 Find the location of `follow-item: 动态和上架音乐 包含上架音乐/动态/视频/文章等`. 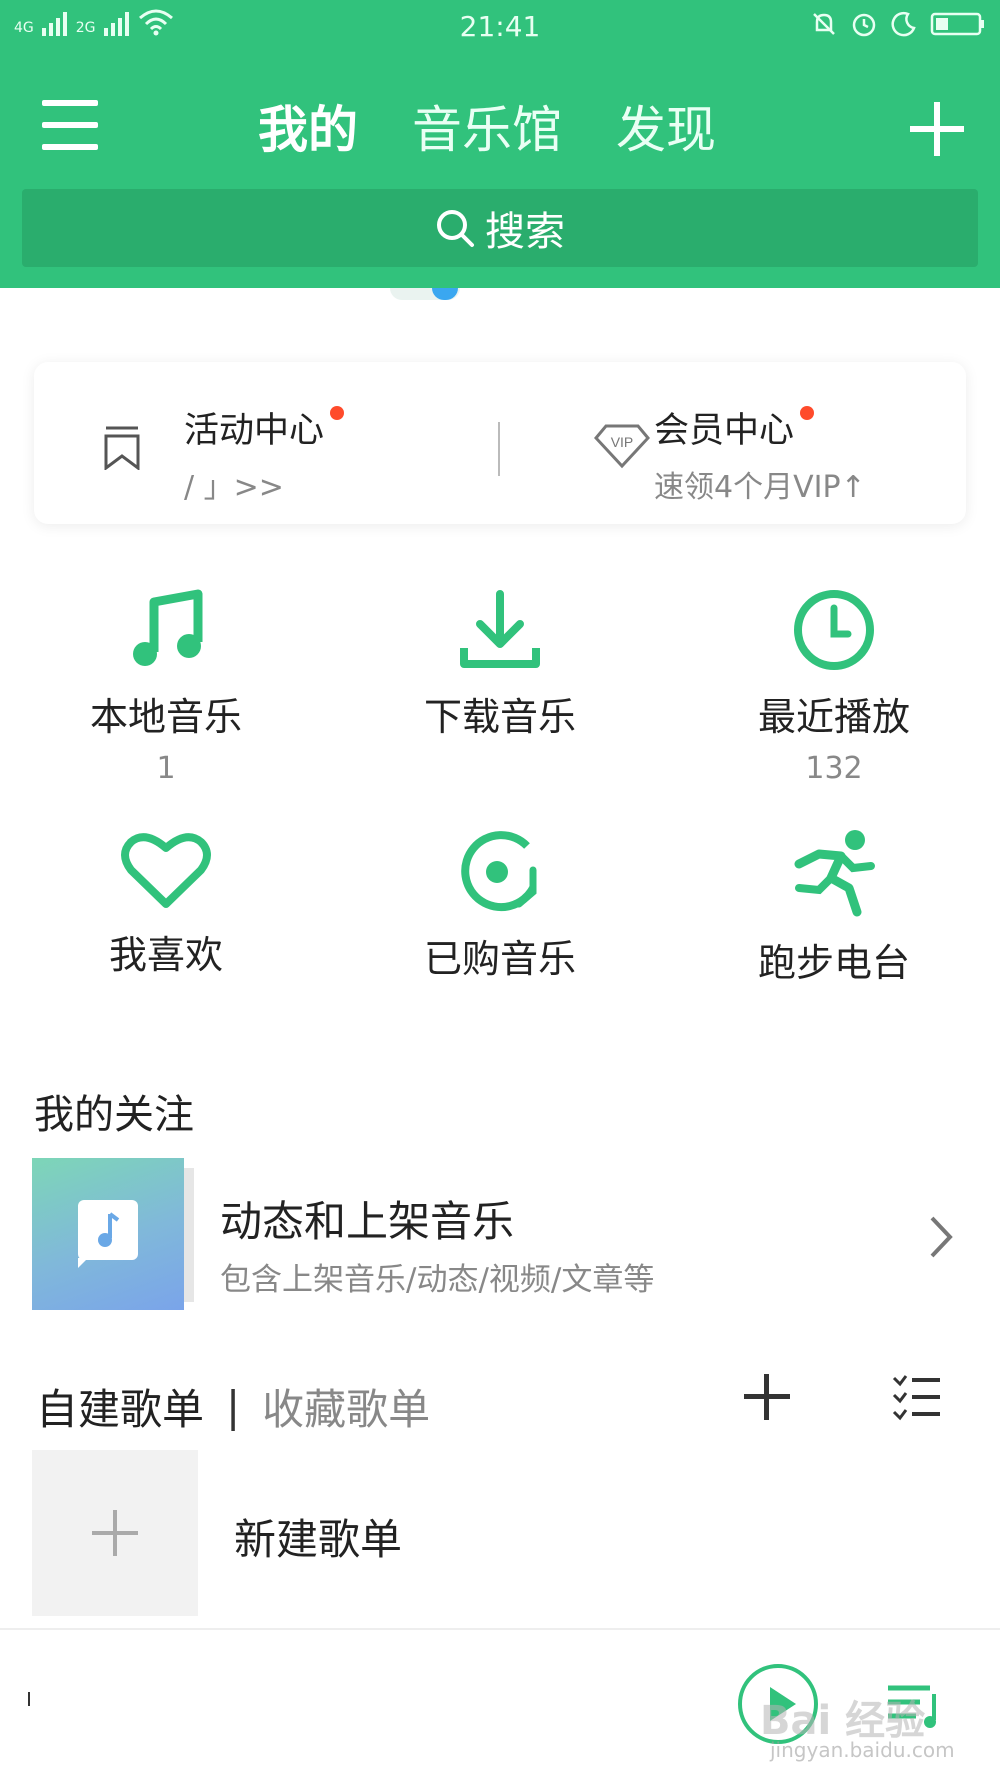

follow-item: 动态和上架音乐 包含上架音乐/动态/视频/文章等 is located at coordinates (500, 1234).